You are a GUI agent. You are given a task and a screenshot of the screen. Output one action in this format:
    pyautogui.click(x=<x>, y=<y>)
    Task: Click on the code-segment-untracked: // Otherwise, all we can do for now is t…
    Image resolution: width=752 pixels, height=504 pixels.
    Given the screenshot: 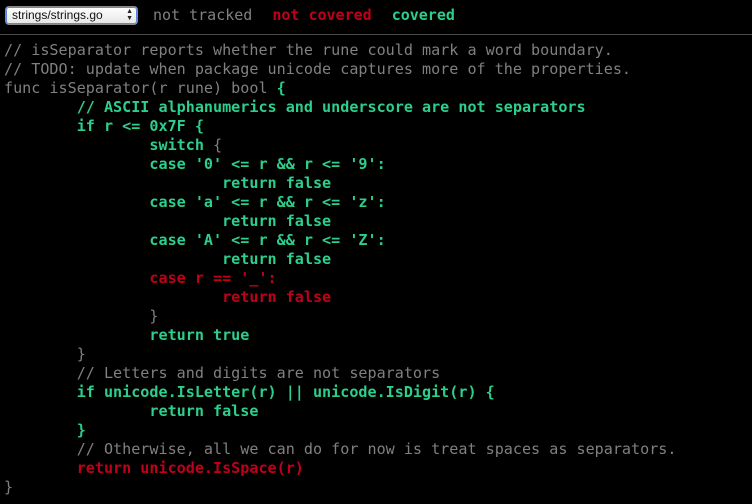 What is the action you would take?
    pyautogui.click(x=340, y=449)
    